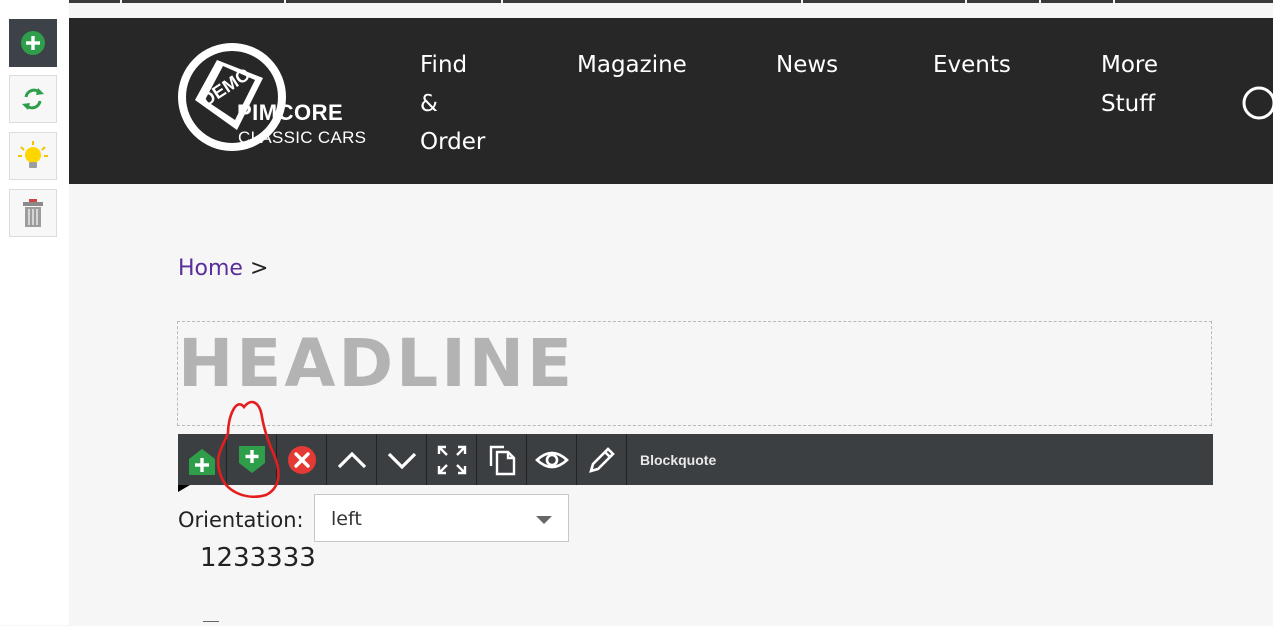  Describe the element at coordinates (377, 363) in the screenshot. I see `headline-placeholder: HEADLINE` at that location.